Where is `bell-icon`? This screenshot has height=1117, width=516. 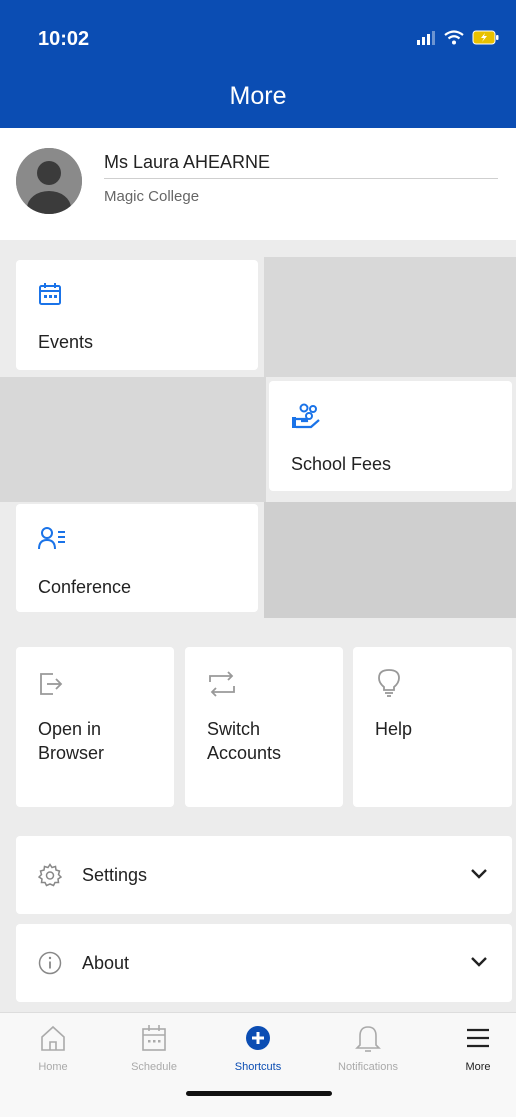 bell-icon is located at coordinates (368, 1039).